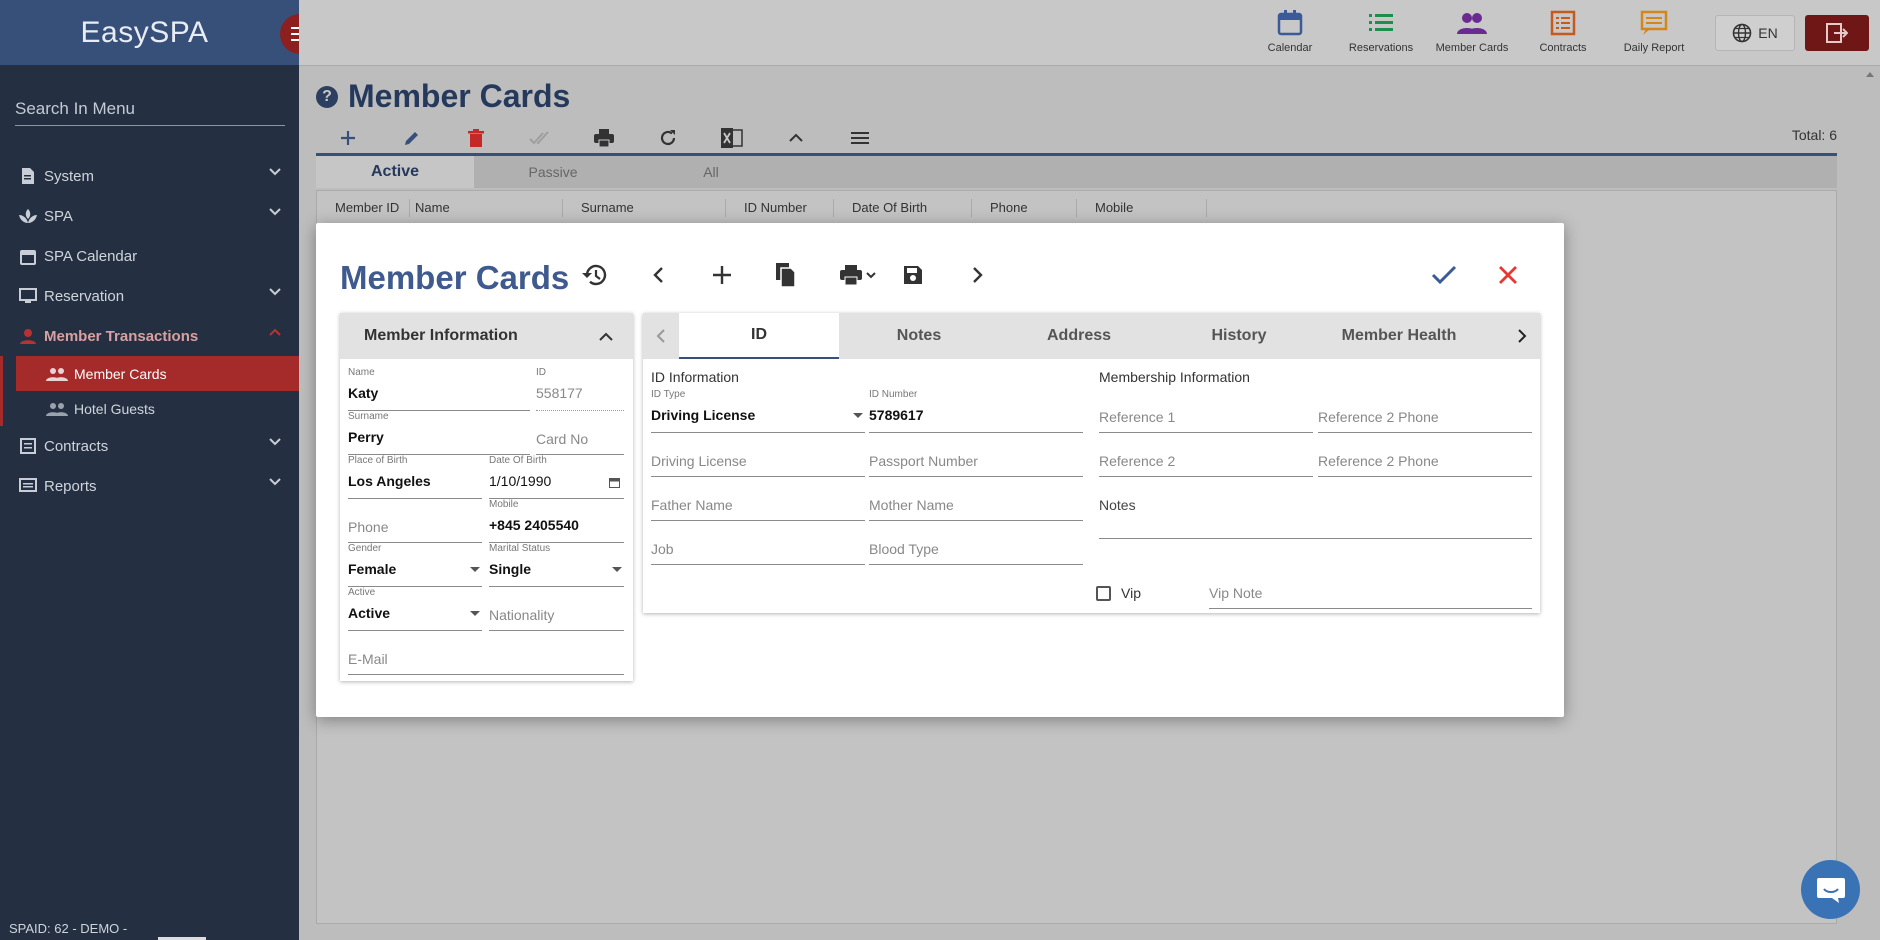 The height and width of the screenshot is (940, 1880). I want to click on passport-number-field: Passport Number, so click(976, 455).